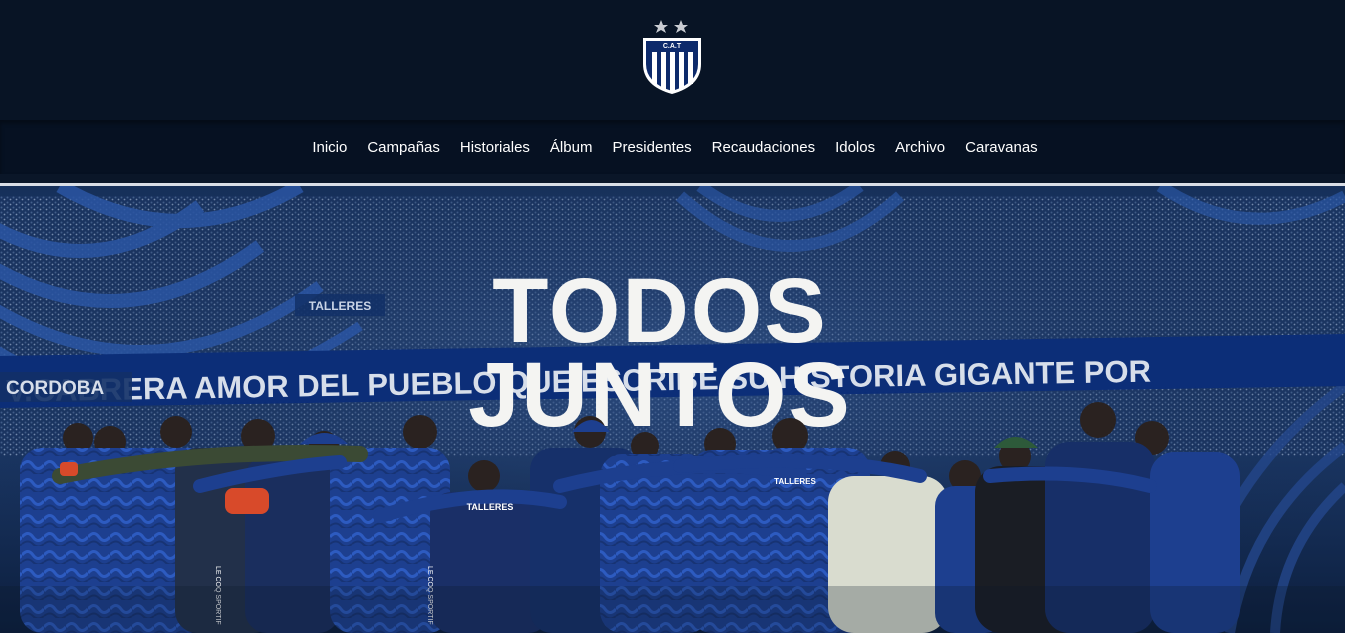 The width and height of the screenshot is (1345, 633). What do you see at coordinates (651, 147) in the screenshot?
I see `nav-item-presidentes: Presidentes` at bounding box center [651, 147].